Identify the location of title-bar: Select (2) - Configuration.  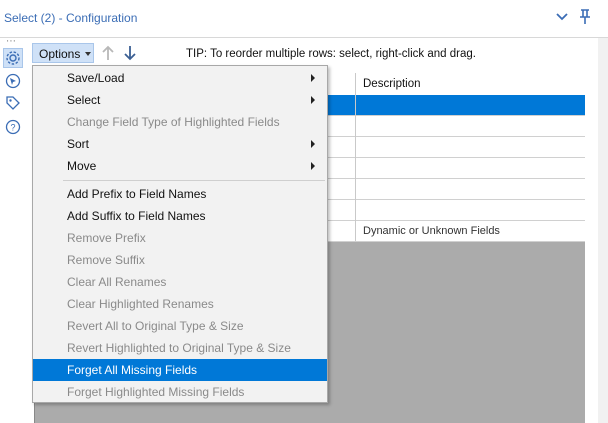
(304, 19).